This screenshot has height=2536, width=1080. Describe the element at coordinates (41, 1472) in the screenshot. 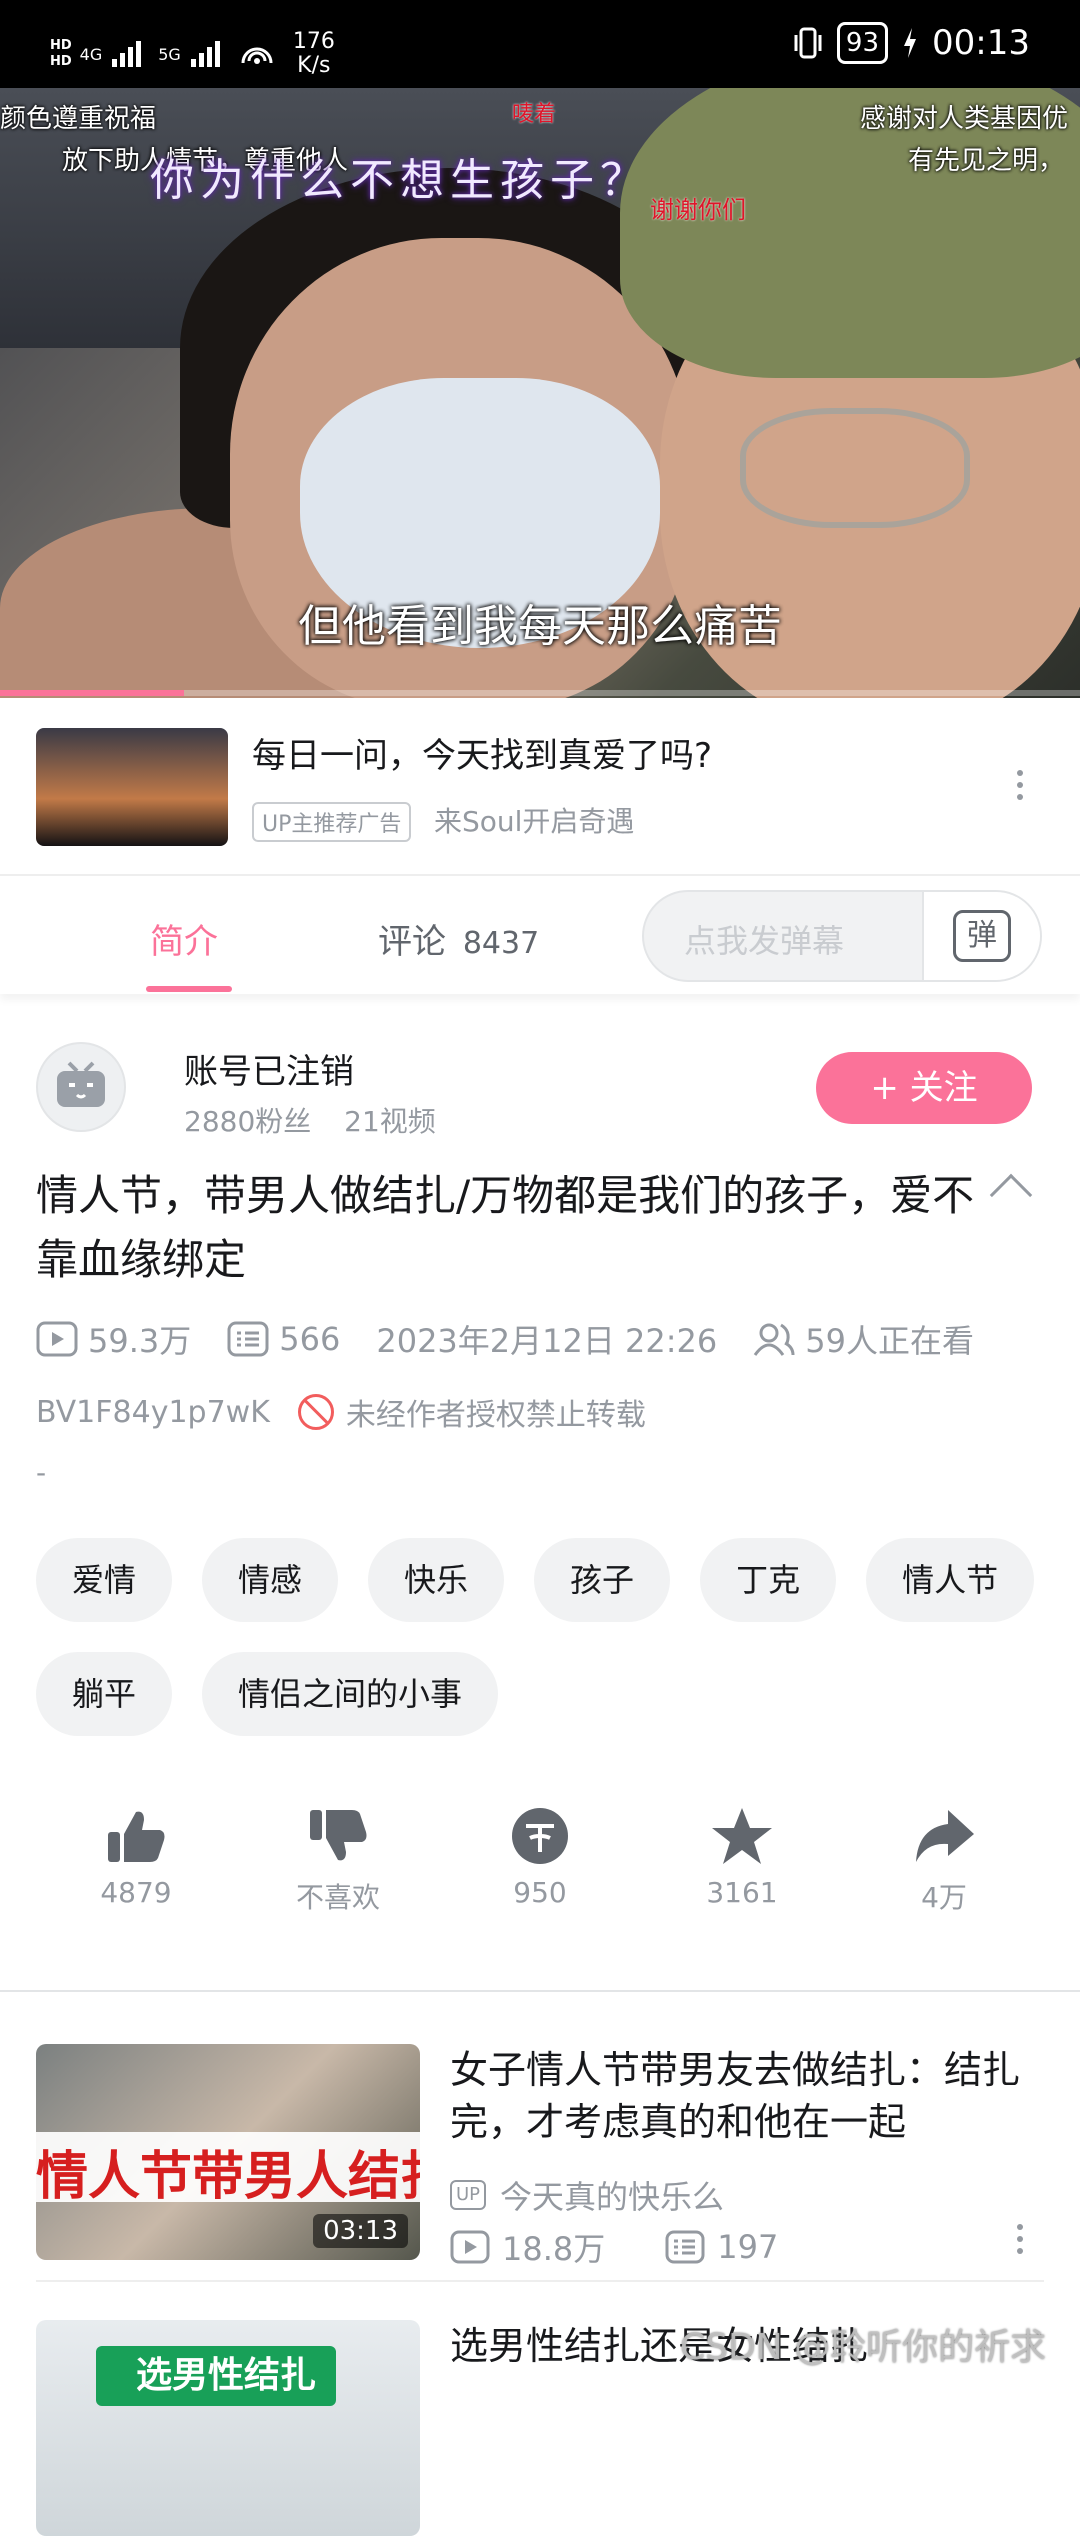

I see `video-description: -` at that location.